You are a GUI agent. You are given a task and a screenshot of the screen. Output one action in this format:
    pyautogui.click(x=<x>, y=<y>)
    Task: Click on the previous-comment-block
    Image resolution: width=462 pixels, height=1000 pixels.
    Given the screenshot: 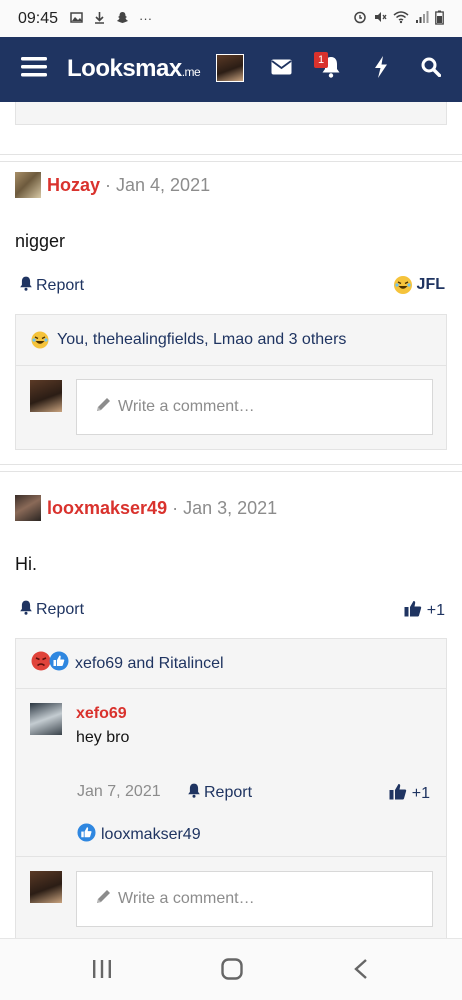 What is the action you would take?
    pyautogui.click(x=231, y=113)
    